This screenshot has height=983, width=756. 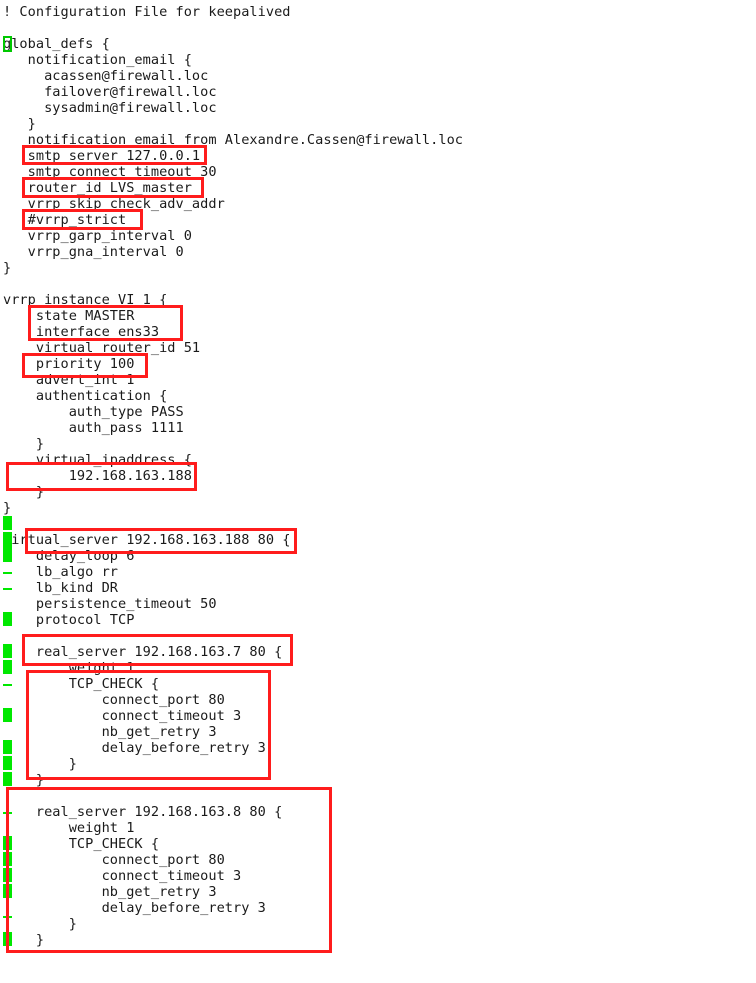 I want to click on code-line: notification_email {, so click(x=97, y=60).